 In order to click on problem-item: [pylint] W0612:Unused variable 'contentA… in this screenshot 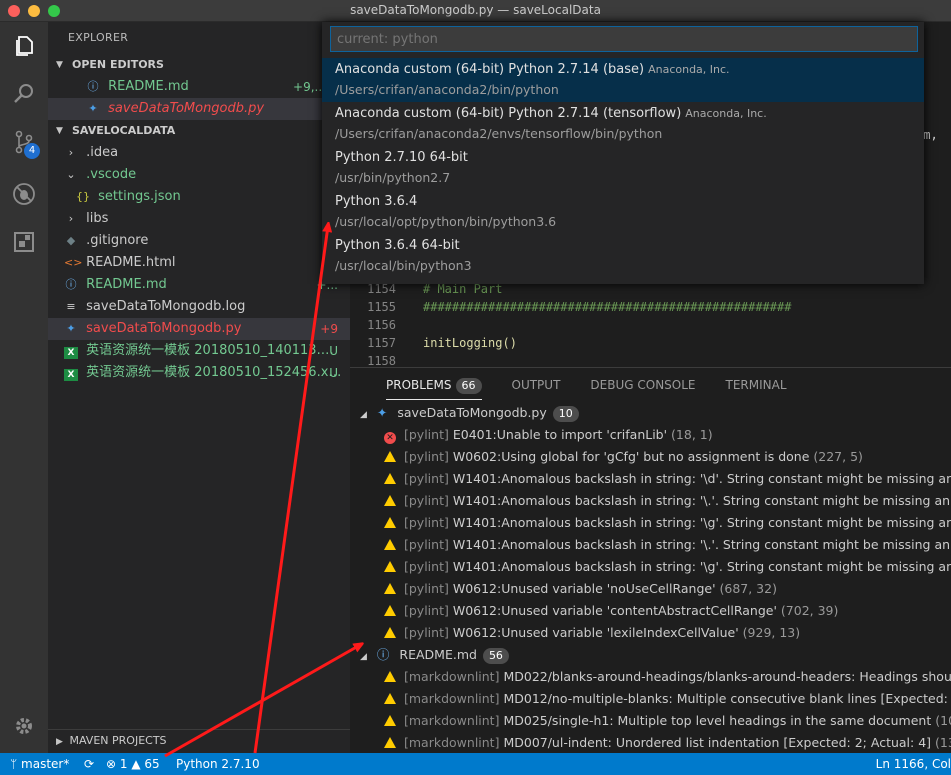, I will do `click(611, 611)`.